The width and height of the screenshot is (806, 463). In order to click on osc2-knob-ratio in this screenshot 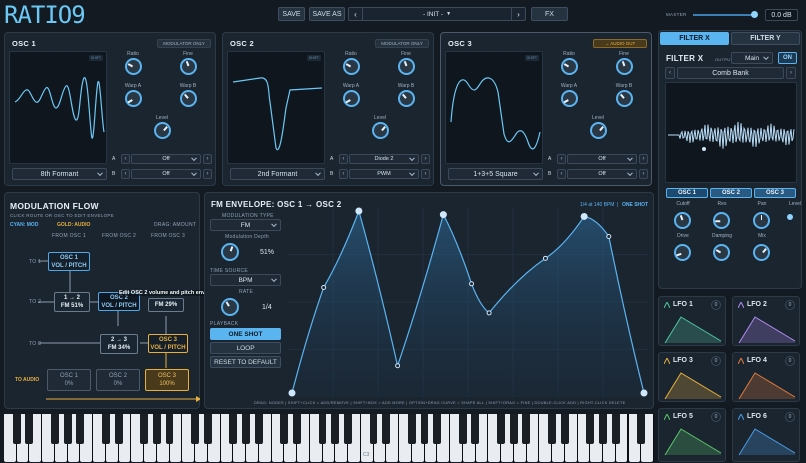, I will do `click(351, 66)`.